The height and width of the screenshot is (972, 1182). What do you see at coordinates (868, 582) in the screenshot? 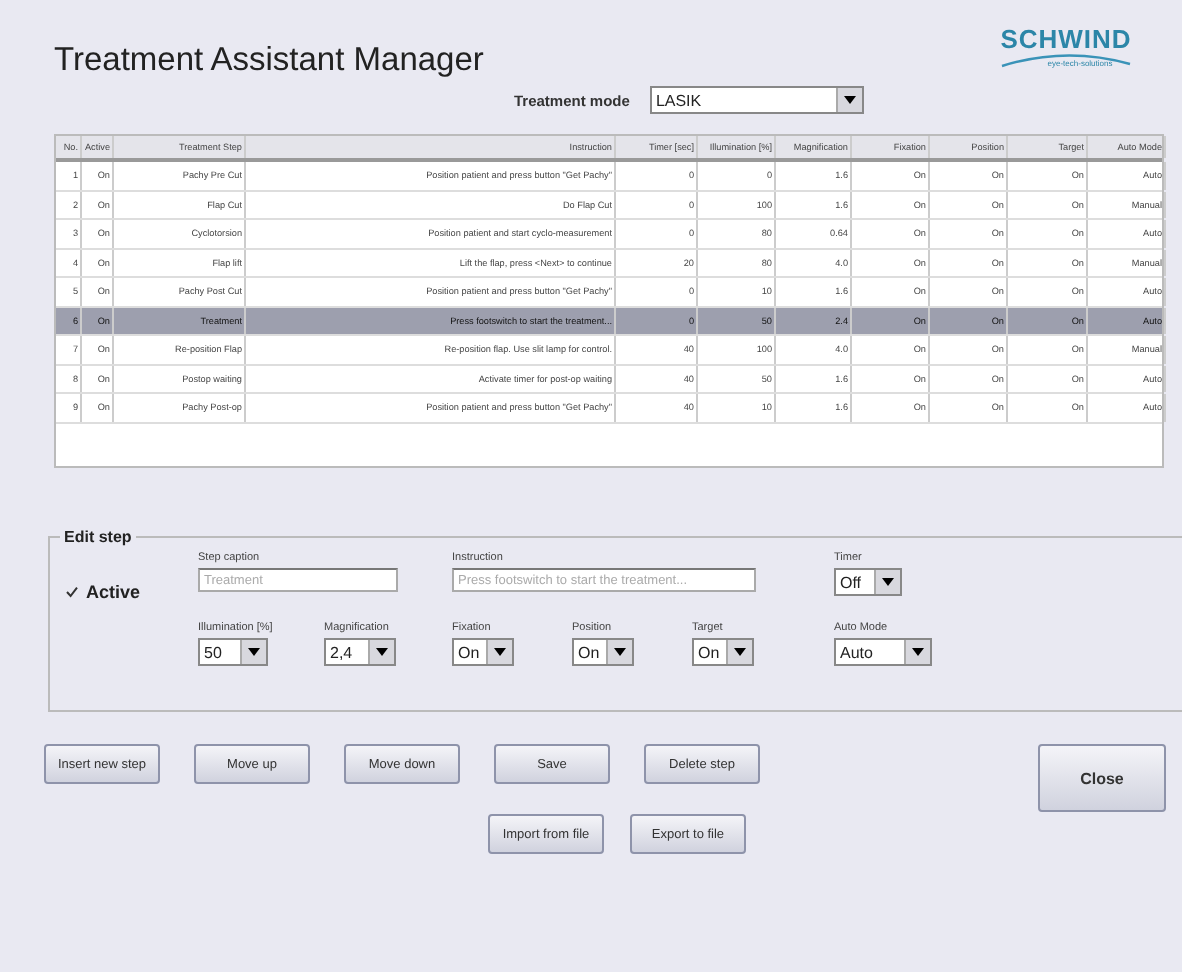
I see `timer-dropdown: Off` at bounding box center [868, 582].